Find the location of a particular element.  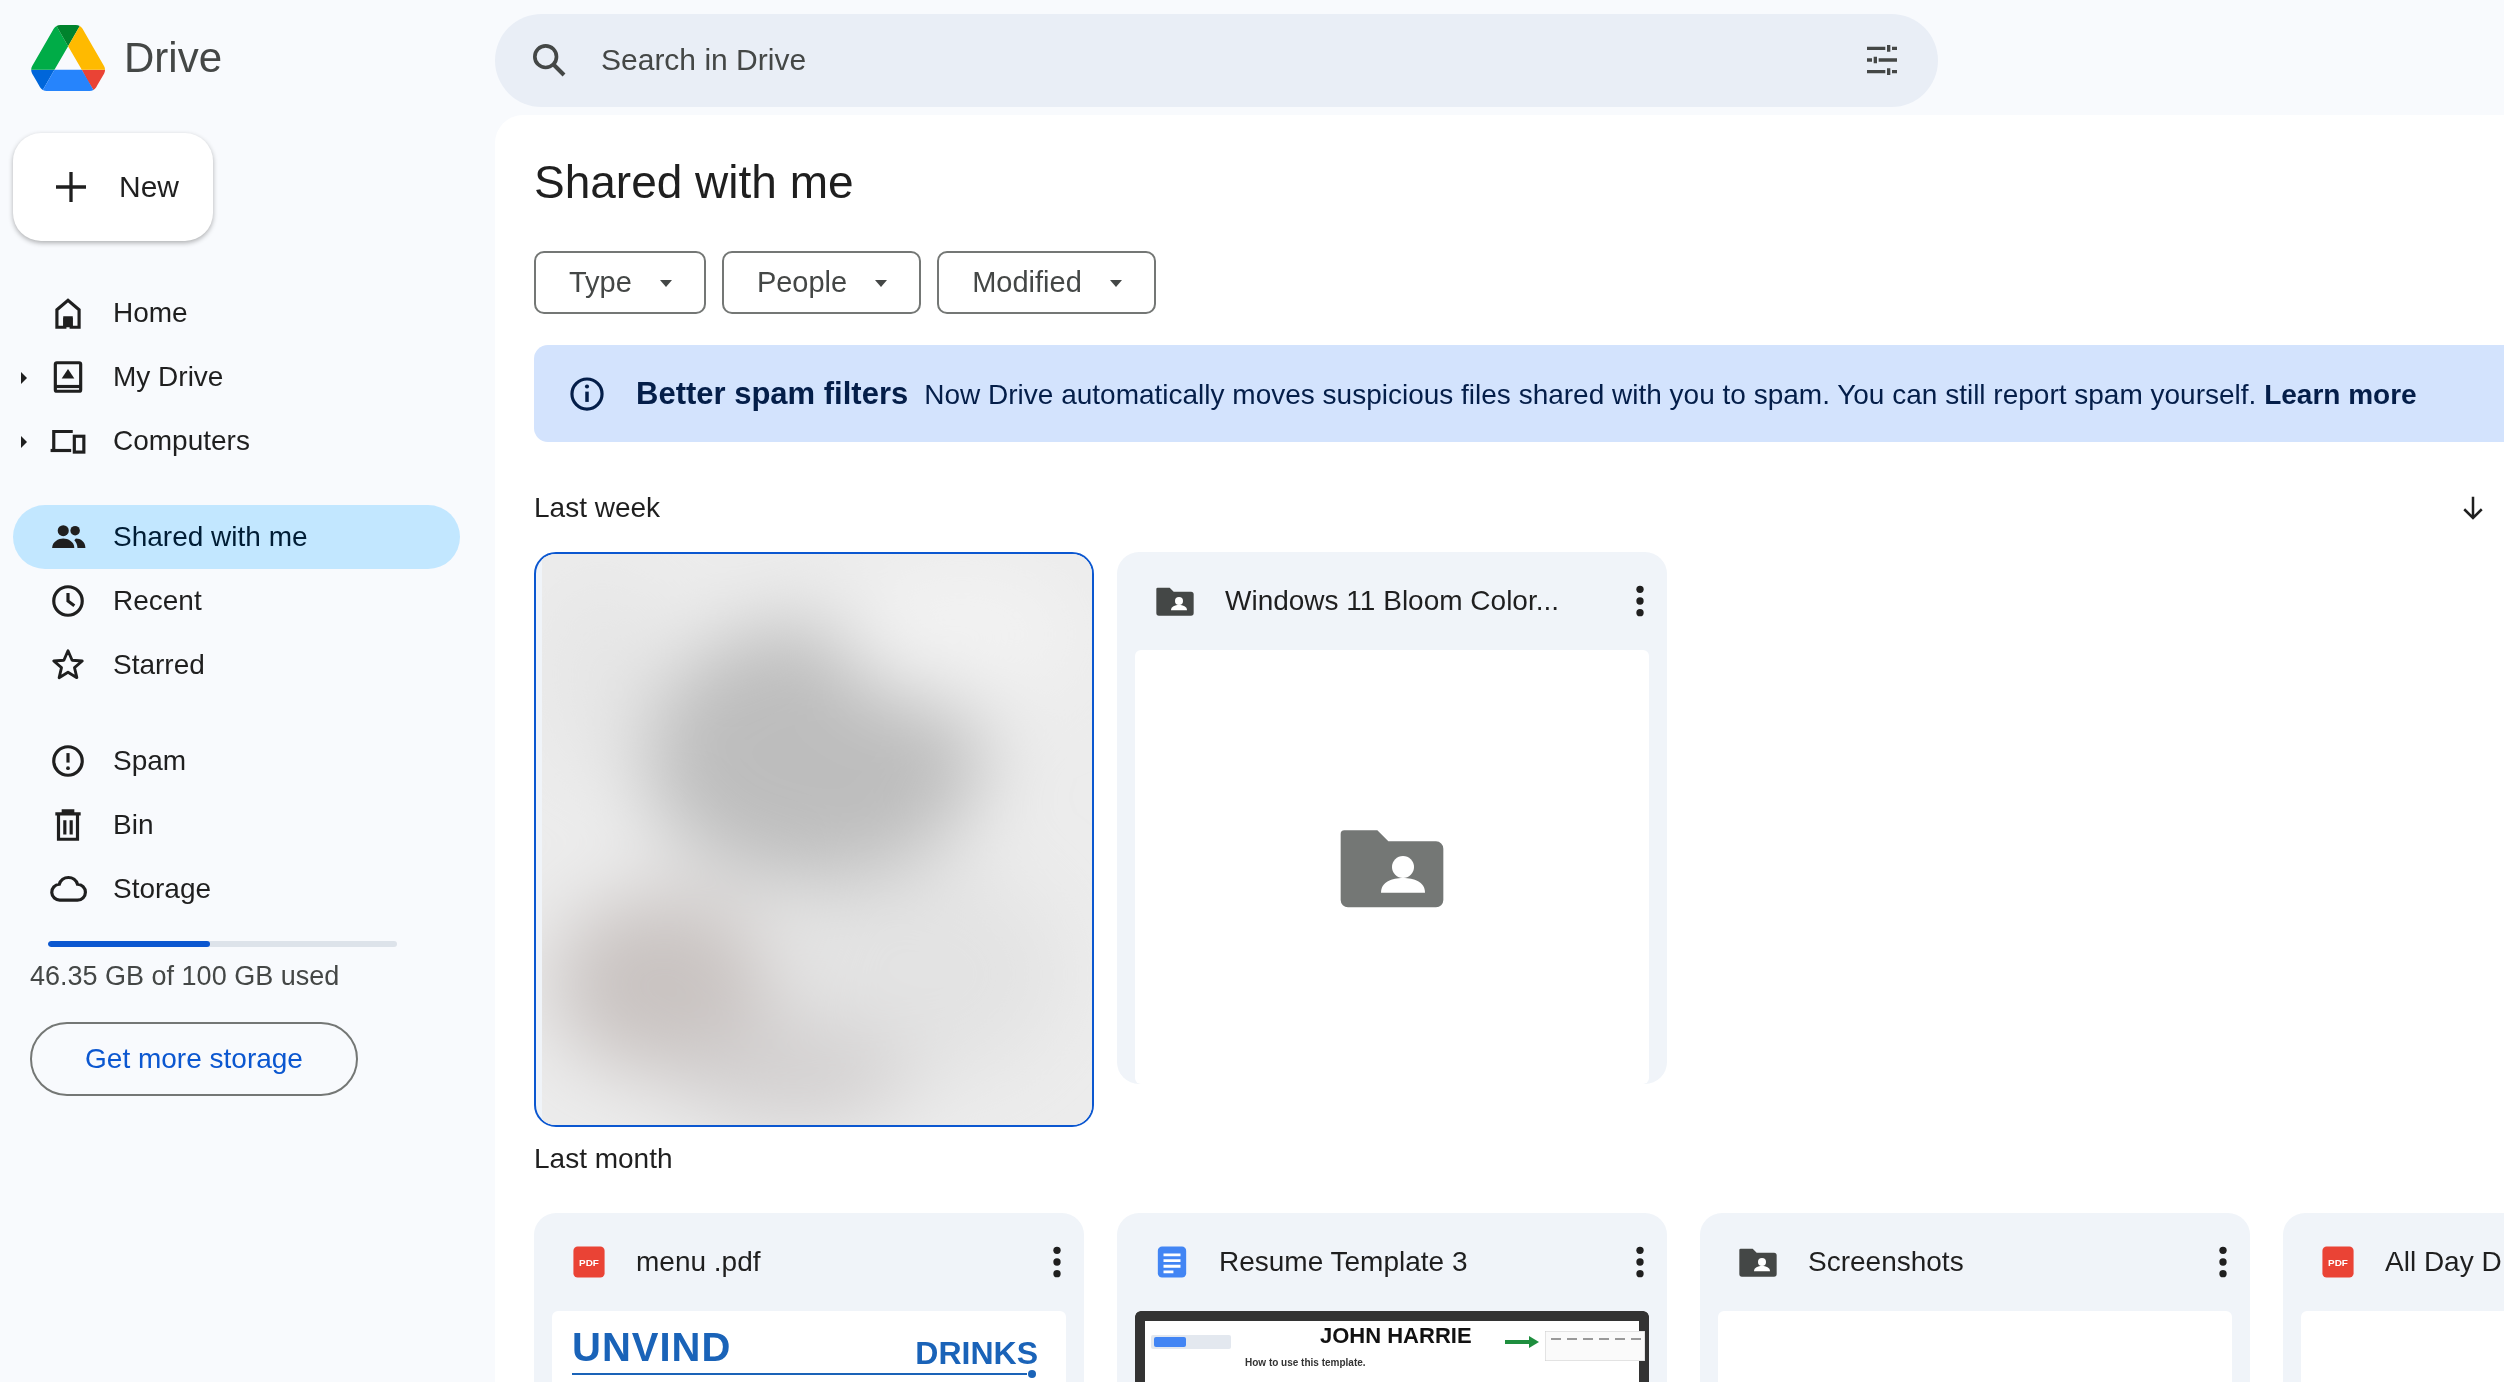

preview-heading: UNVIND is located at coordinates (652, 1347).